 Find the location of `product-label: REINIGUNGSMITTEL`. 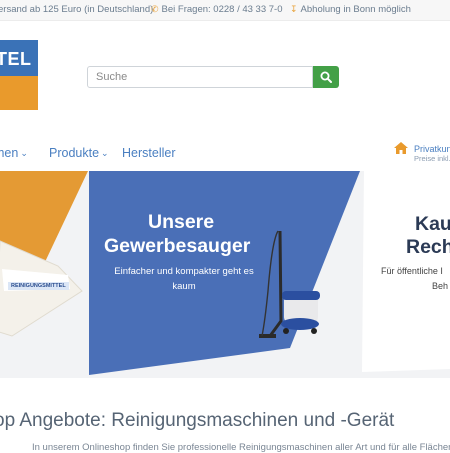

product-label: REINIGUNGSMITTEL is located at coordinates (38, 286).